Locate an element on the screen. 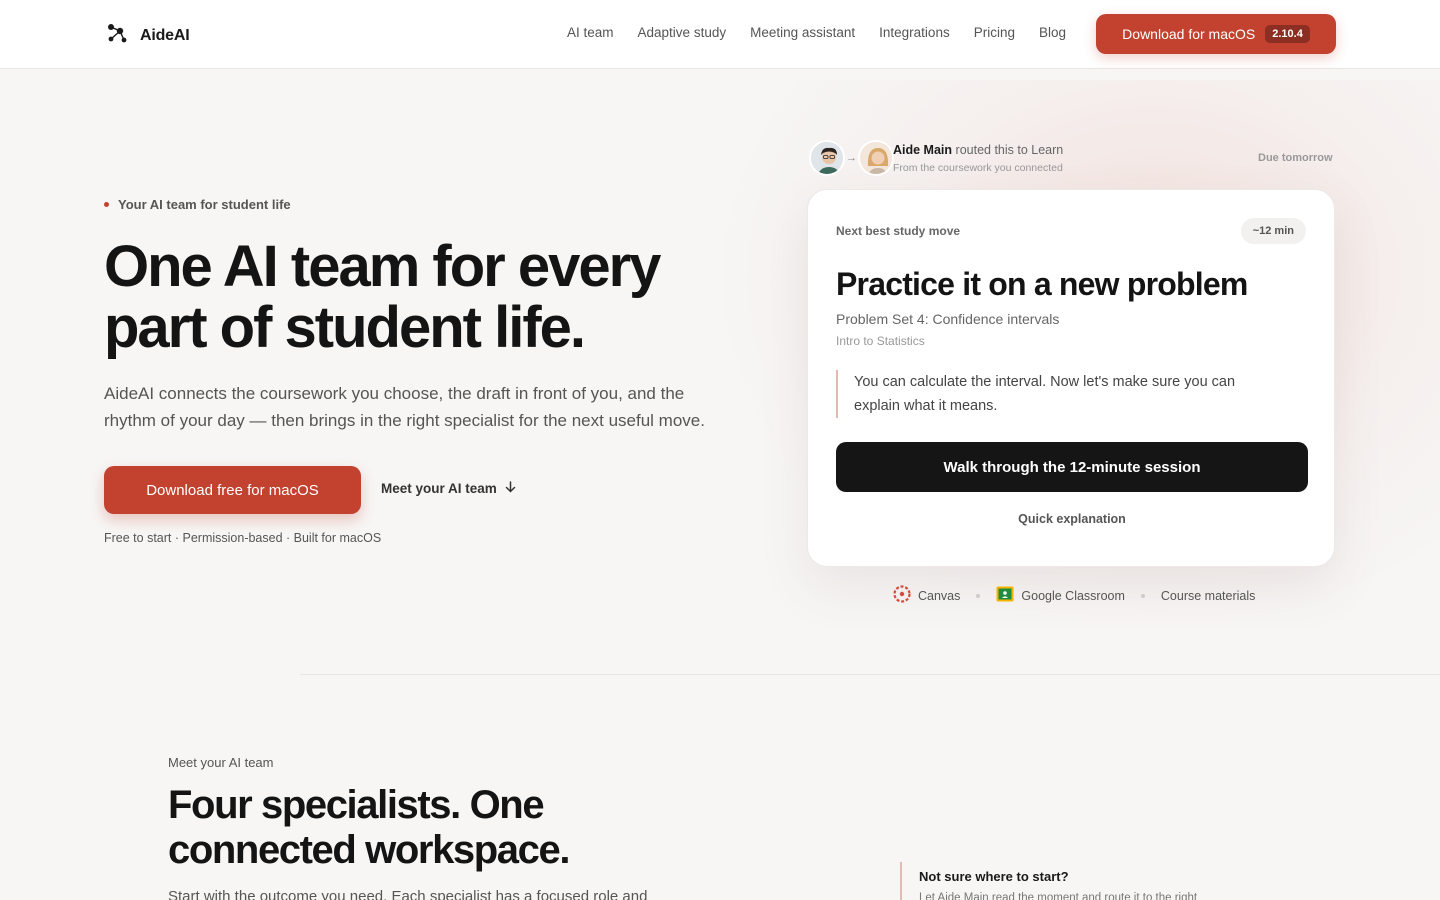  card-title: Practice it on a new problem is located at coordinates (1042, 284).